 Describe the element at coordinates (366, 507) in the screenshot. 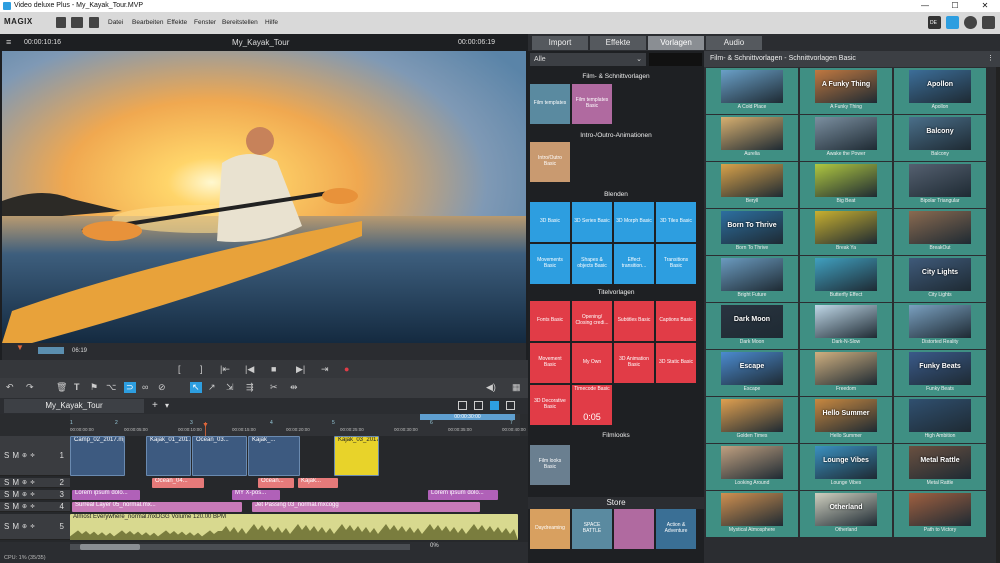

I see `timeline-clip: Jet Passing 03_normal.mxcogg` at that location.